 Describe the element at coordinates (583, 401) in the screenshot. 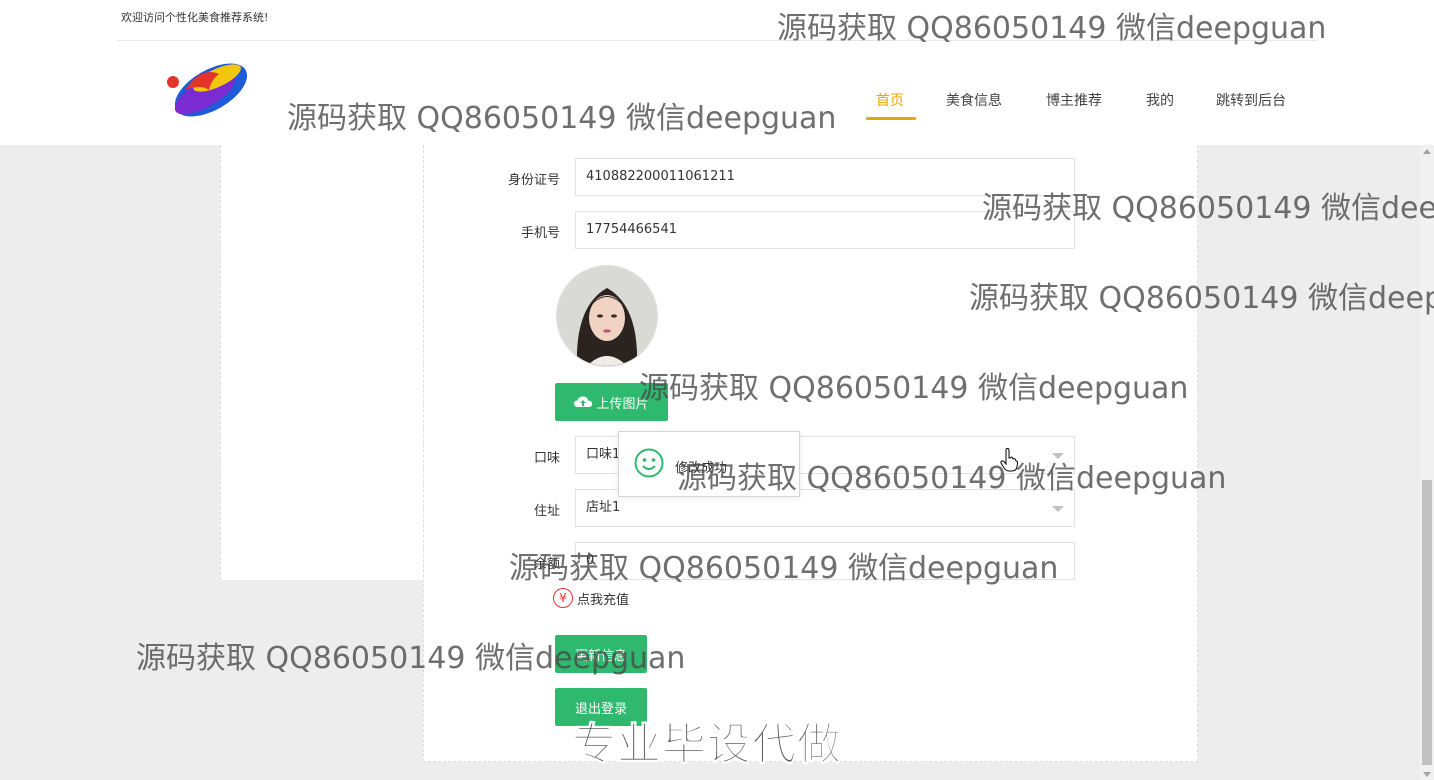

I see `cloud-upload-icon` at that location.